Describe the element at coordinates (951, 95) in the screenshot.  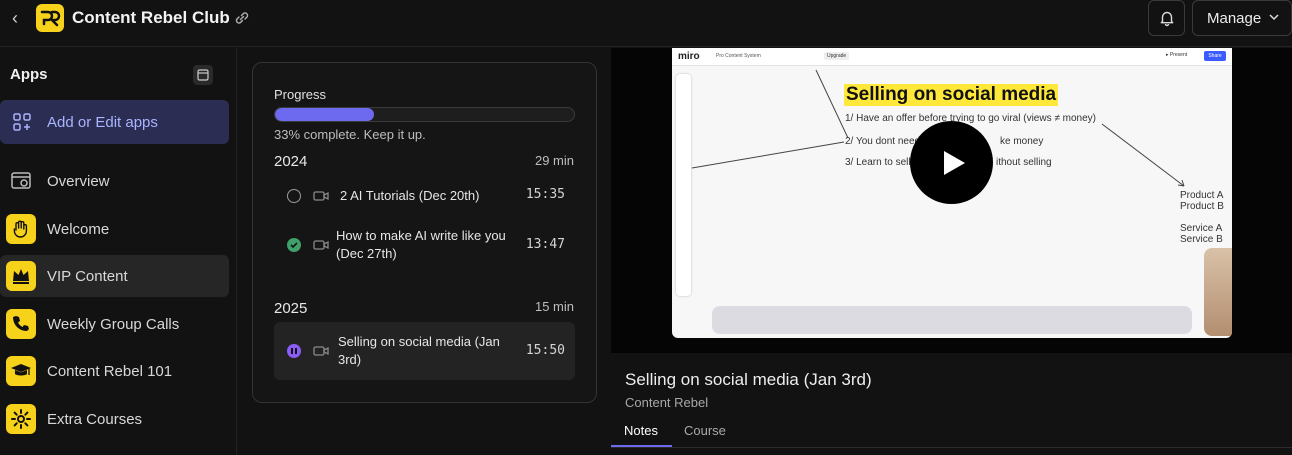
I see `board-title: Selling on social media` at that location.